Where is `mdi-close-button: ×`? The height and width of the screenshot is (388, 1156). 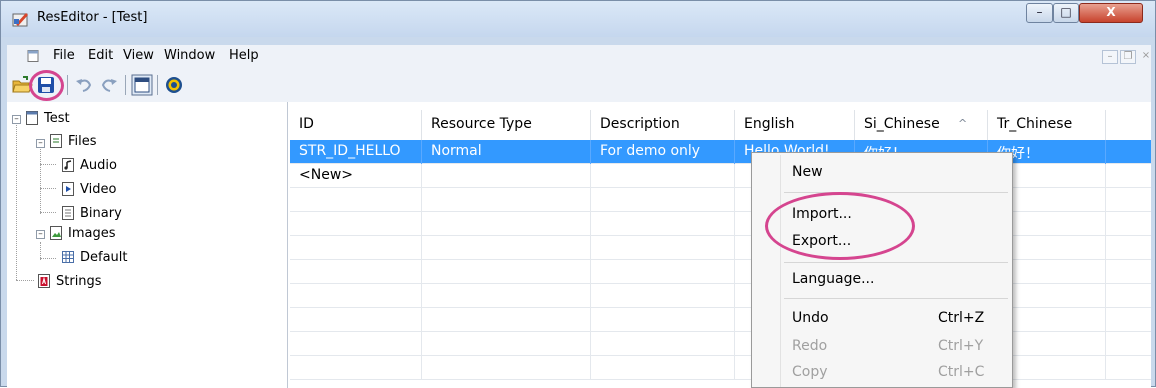
mdi-close-button: × is located at coordinates (1146, 57).